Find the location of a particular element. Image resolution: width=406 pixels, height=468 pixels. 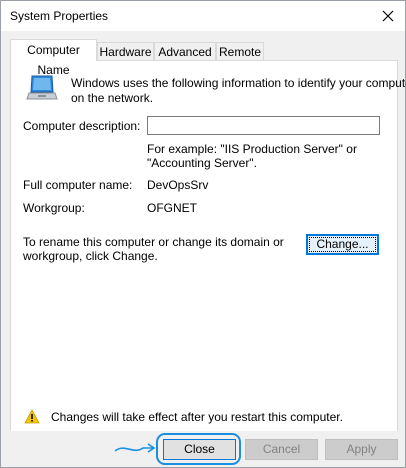

apply-button-label: Apply is located at coordinates (361, 449).